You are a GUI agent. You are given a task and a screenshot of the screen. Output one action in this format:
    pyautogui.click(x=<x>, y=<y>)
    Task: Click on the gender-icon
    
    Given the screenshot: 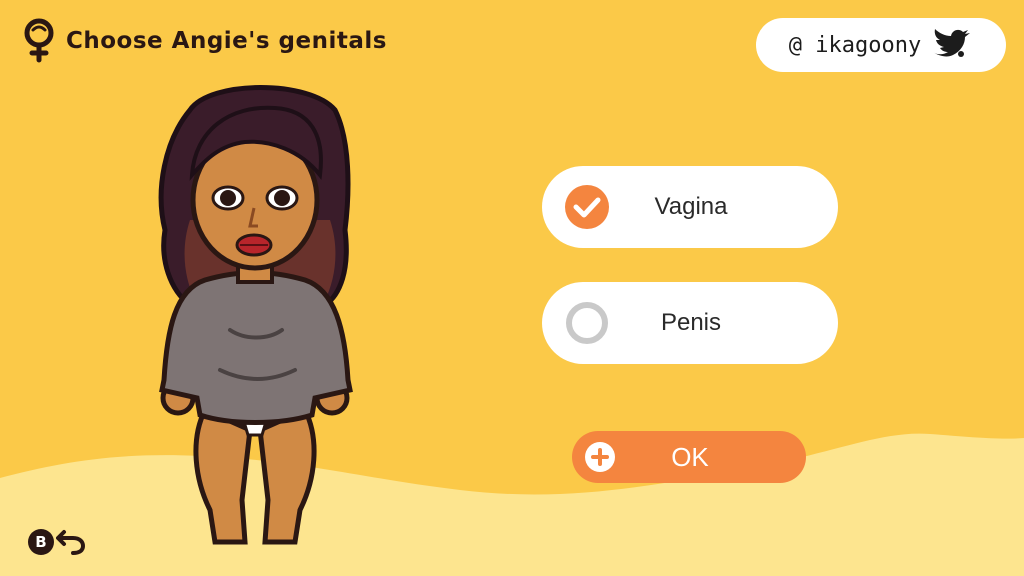 What is the action you would take?
    pyautogui.click(x=39, y=40)
    